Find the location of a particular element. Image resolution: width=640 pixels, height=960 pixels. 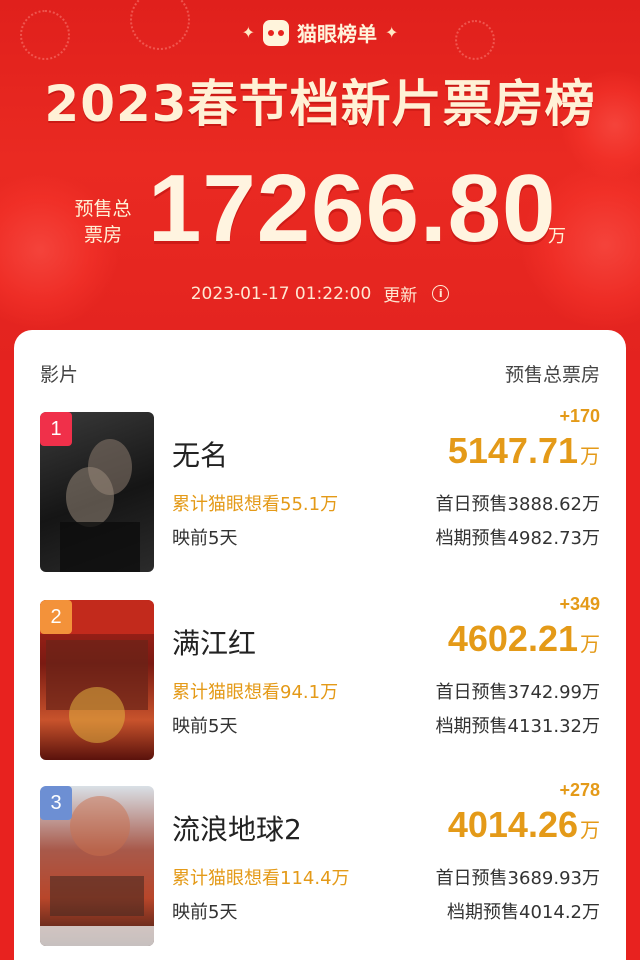

update-label: 更新 is located at coordinates (400, 296).